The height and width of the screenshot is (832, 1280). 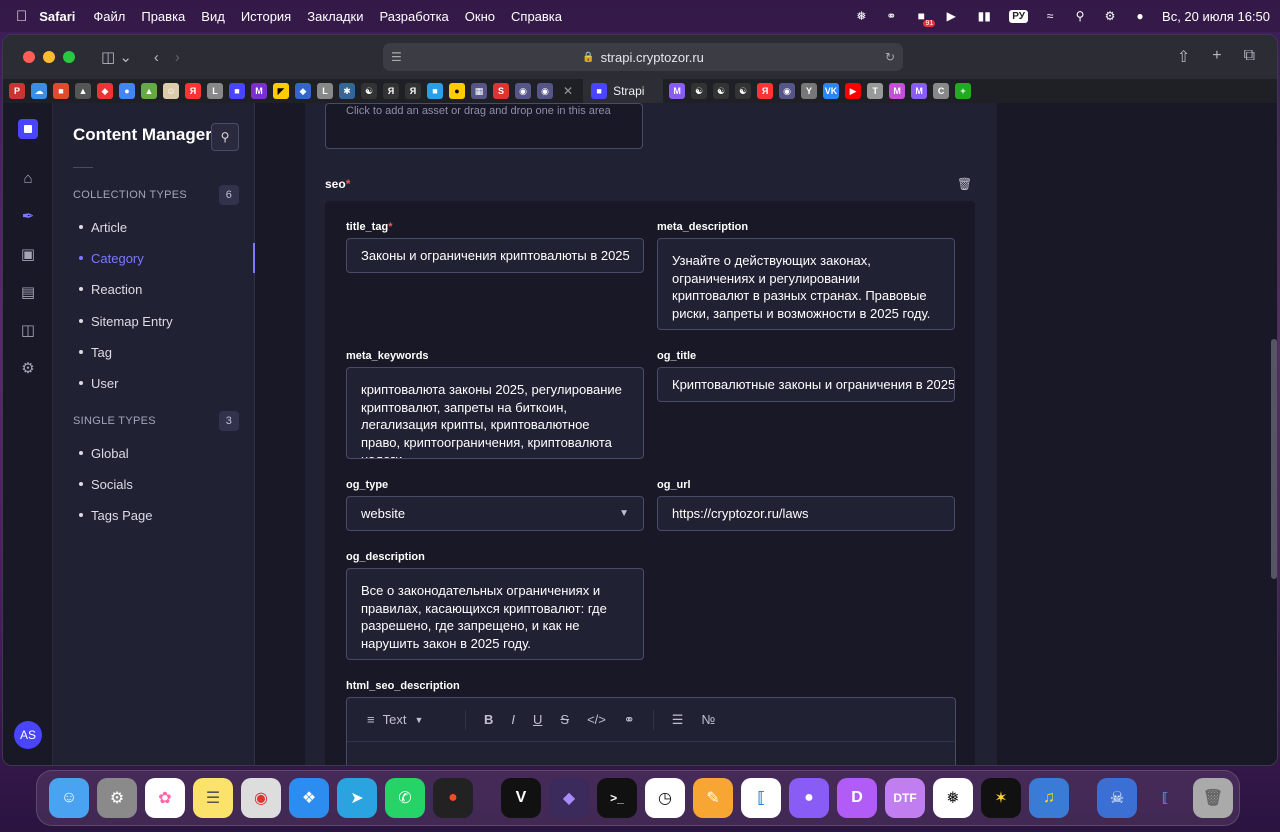 What do you see at coordinates (905, 798) in the screenshot?
I see `dtf-icon: DTF` at bounding box center [905, 798].